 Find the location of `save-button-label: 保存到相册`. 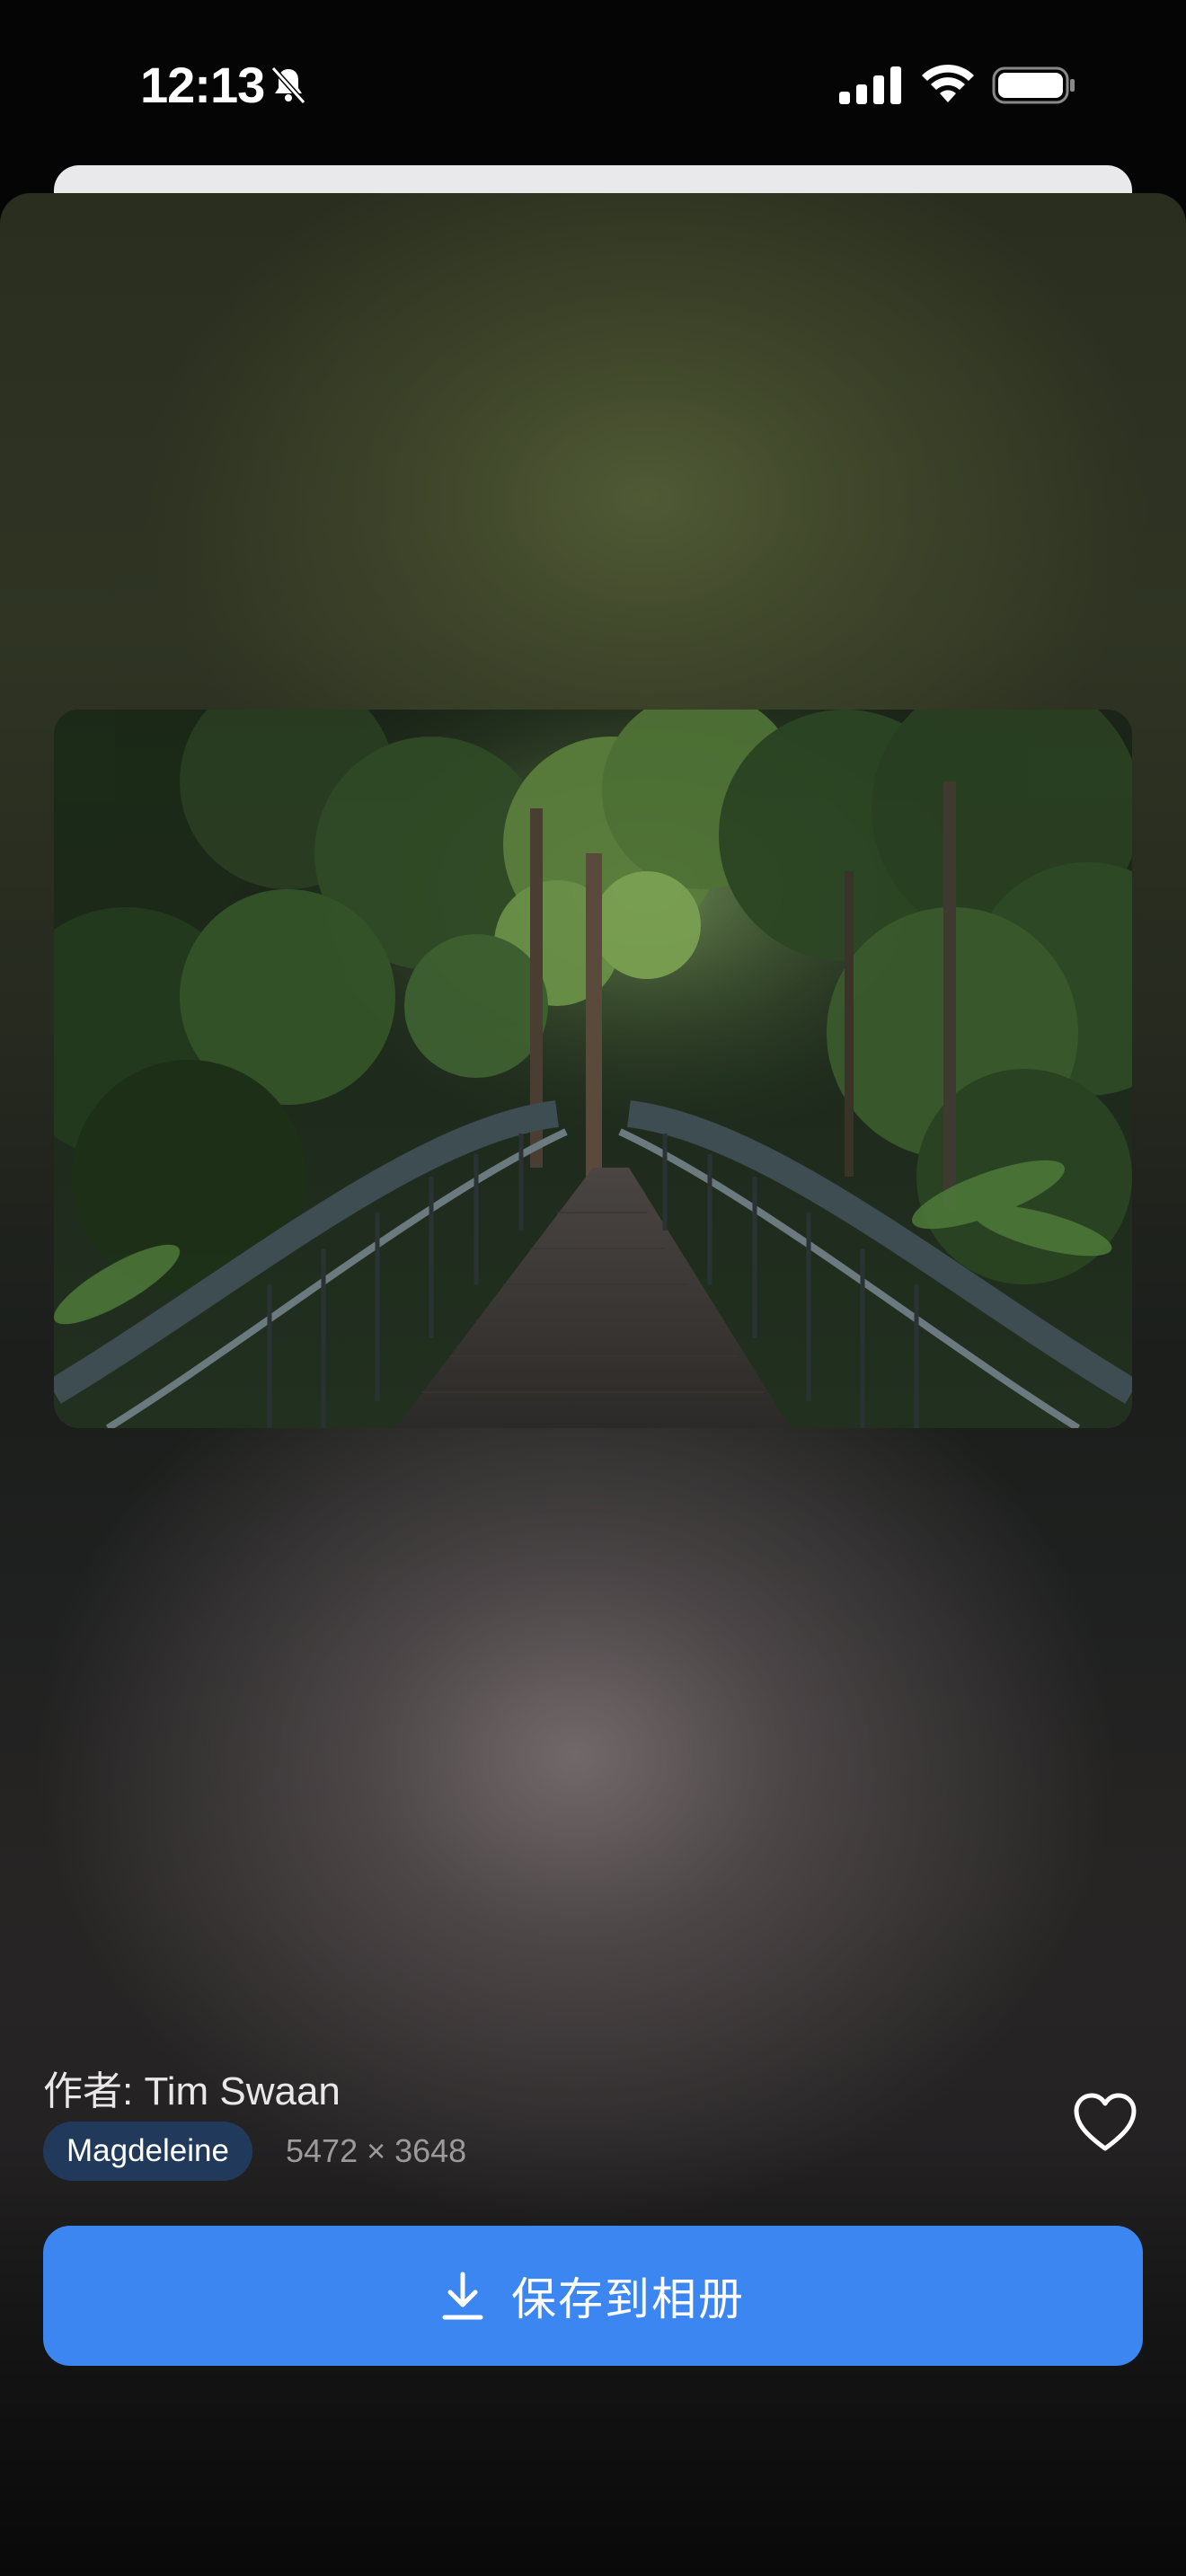

save-button-label: 保存到相册 is located at coordinates (628, 2299).